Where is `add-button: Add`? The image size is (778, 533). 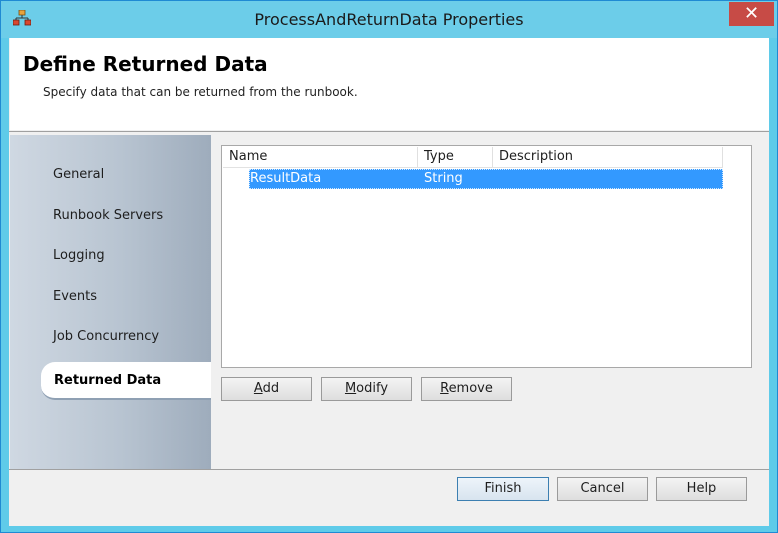
add-button: Add is located at coordinates (266, 389).